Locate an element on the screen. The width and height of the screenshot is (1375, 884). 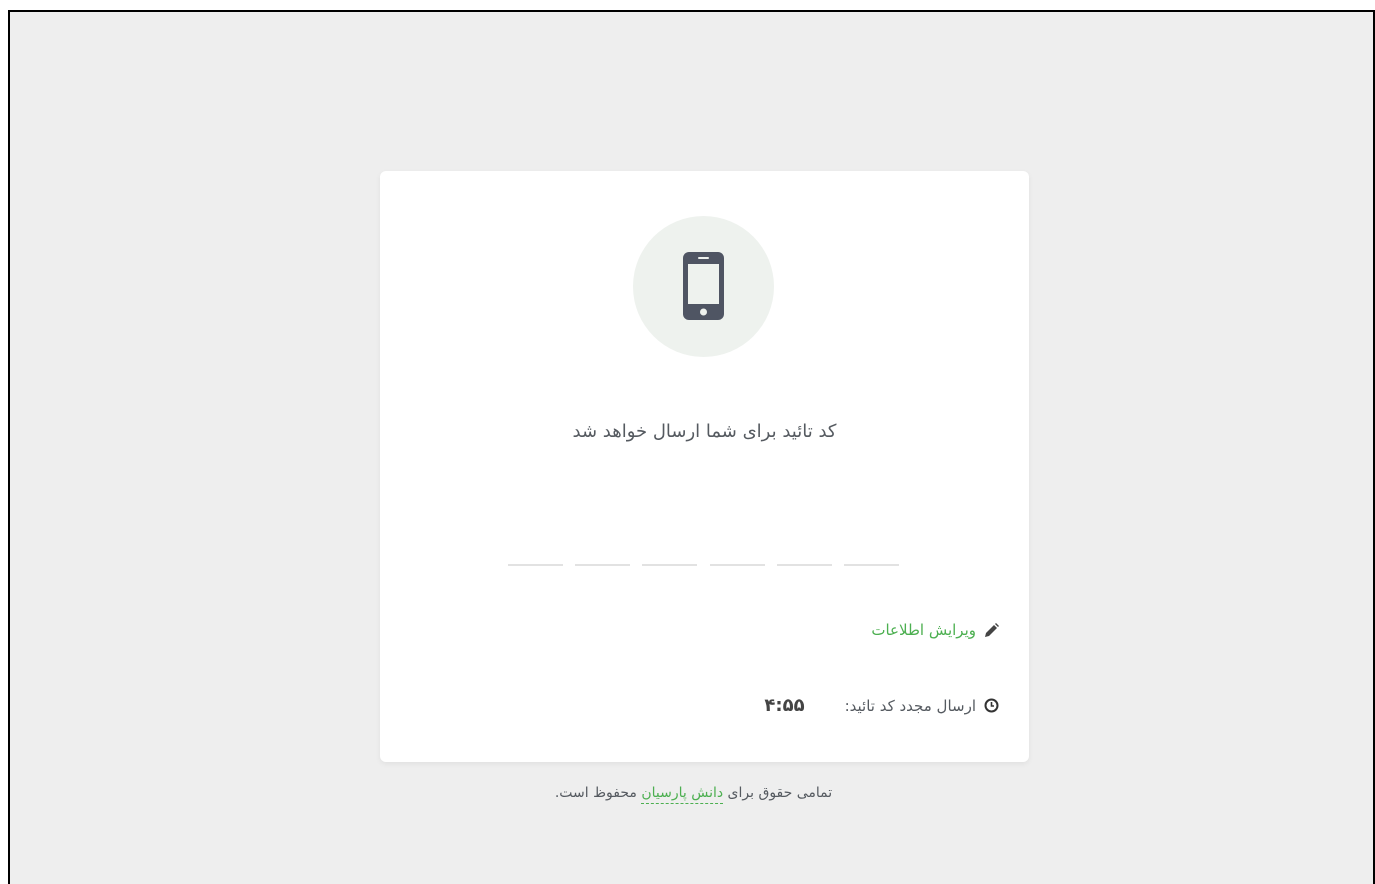
pencil-icon is located at coordinates (992, 629).